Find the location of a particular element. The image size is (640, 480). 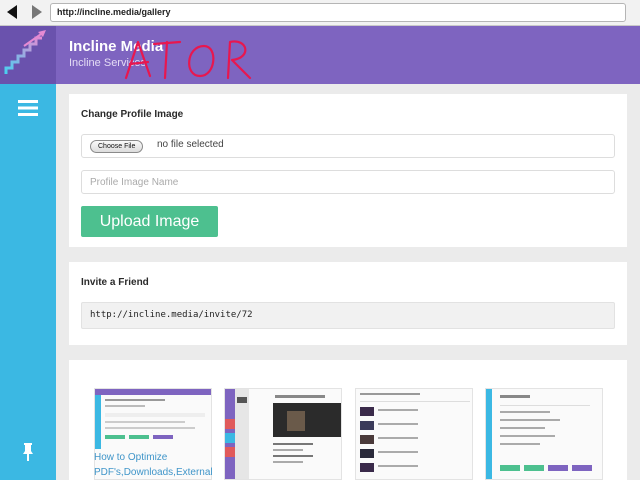

logo is located at coordinates (28, 55).